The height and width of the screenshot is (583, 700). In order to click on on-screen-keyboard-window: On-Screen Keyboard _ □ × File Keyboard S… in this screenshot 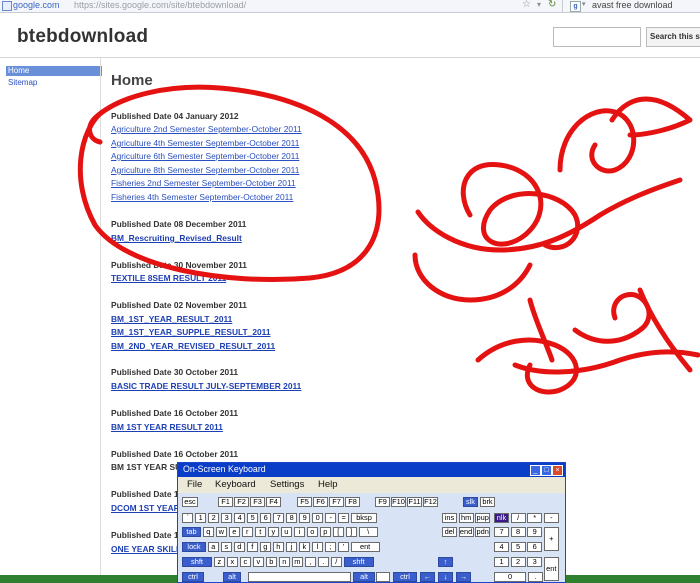, I will do `click(371, 522)`.